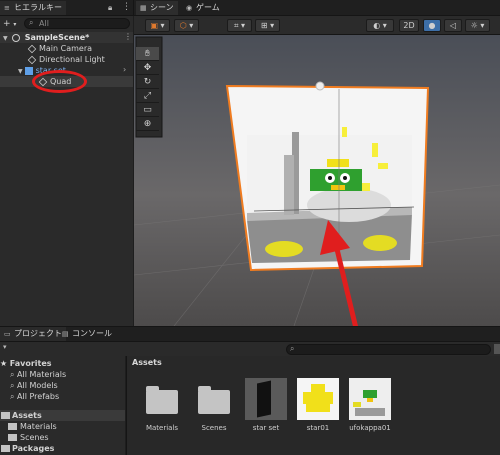 Image resolution: width=500 pixels, height=455 pixels. I want to click on tab-scene-label: シーン, so click(162, 7).